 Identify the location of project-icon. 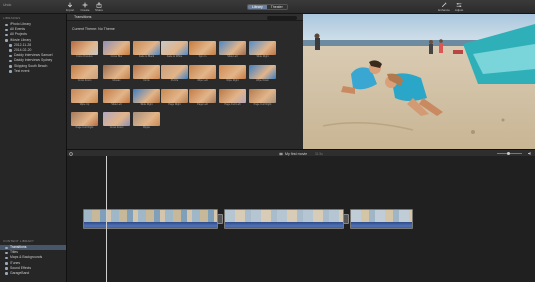
(281, 153).